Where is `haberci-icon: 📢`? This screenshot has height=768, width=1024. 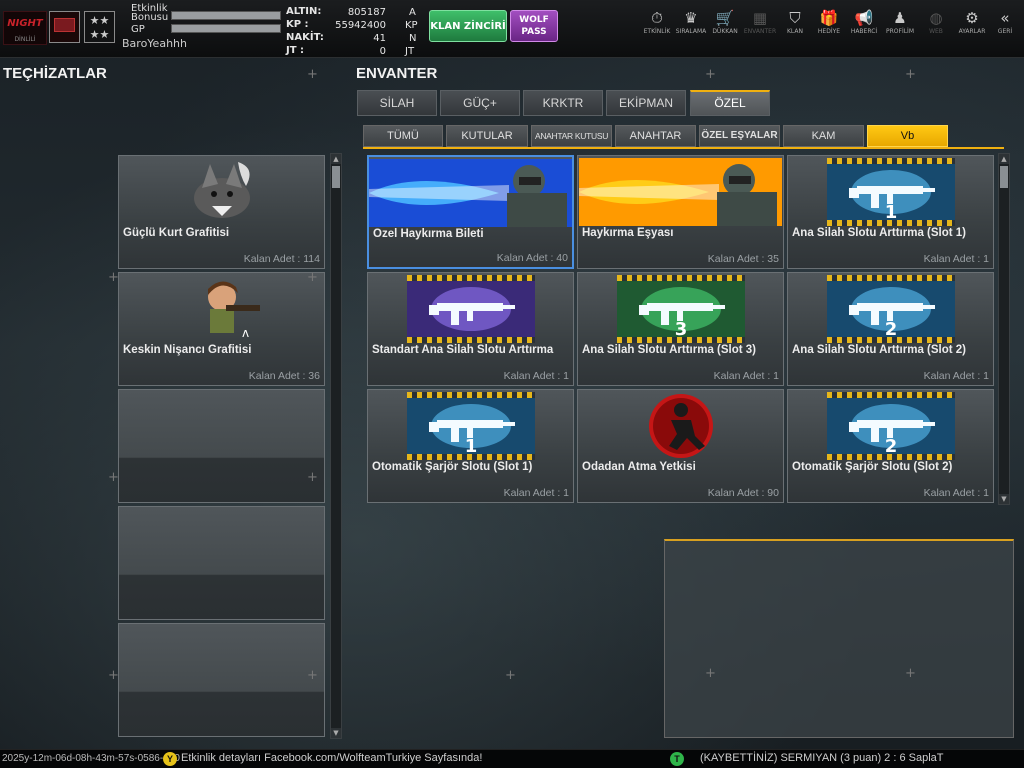 haberci-icon: 📢 is located at coordinates (864, 18).